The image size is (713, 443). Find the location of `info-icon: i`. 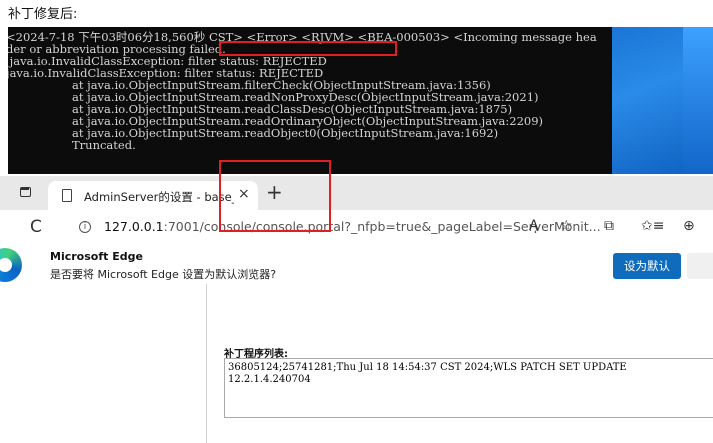

info-icon: i is located at coordinates (85, 227).